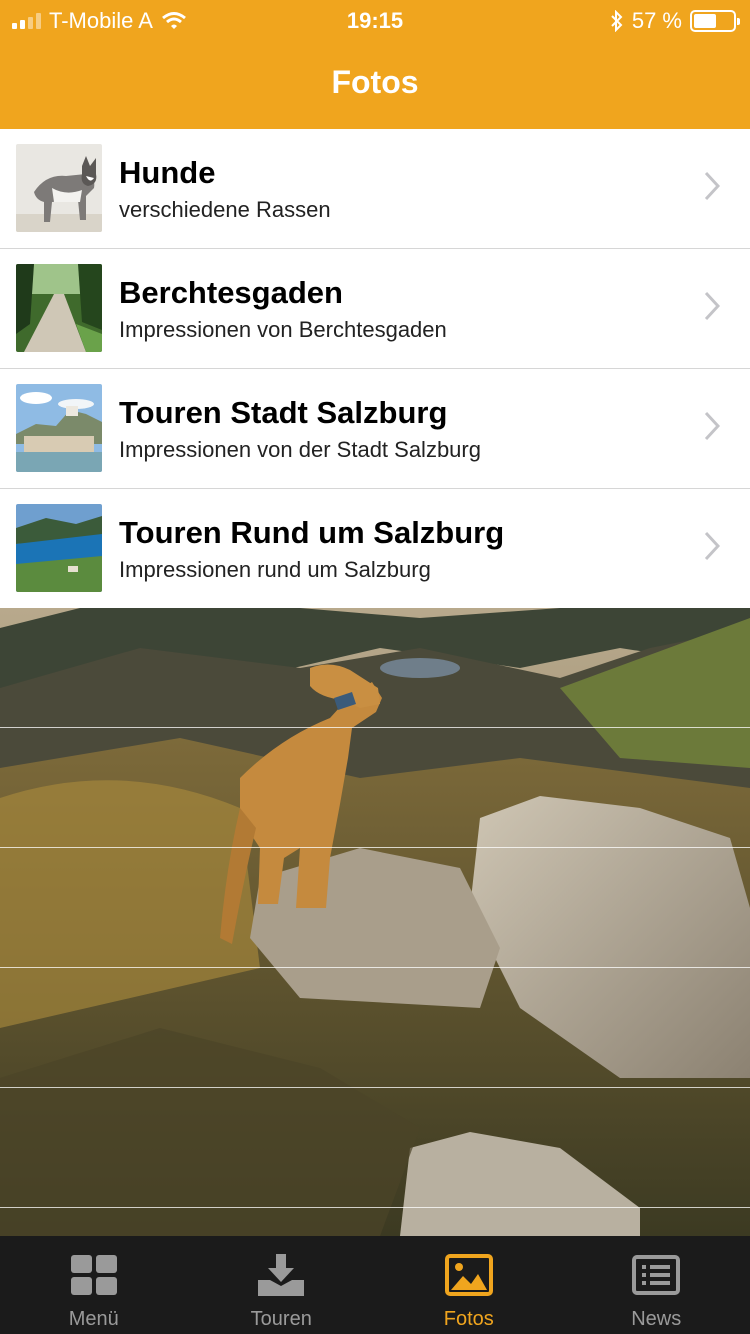  I want to click on tab-bar: Menü Touren Fotos News, so click(375, 1285).